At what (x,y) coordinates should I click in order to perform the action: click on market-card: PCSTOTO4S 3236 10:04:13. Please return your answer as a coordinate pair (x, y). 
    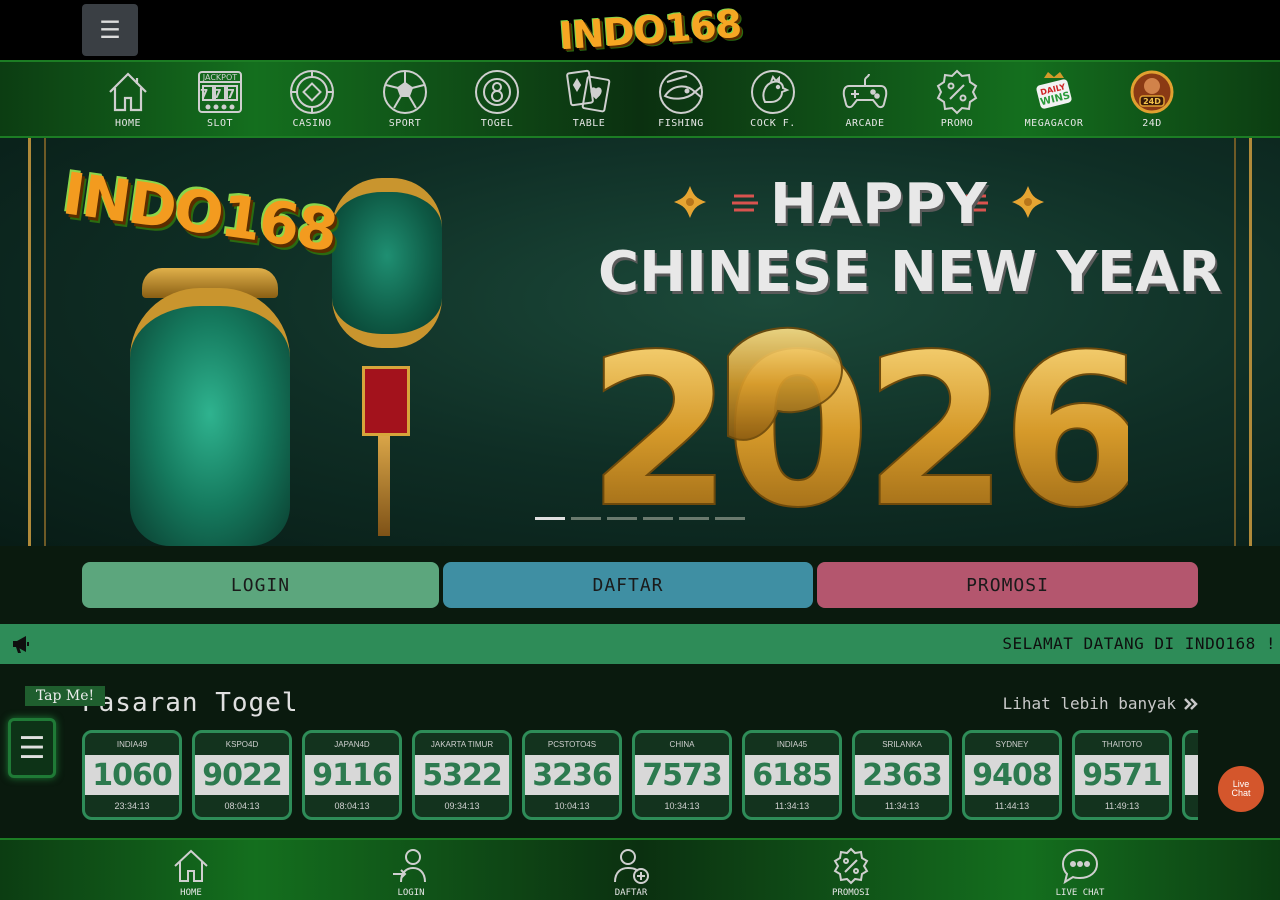
    Looking at the image, I should click on (572, 775).